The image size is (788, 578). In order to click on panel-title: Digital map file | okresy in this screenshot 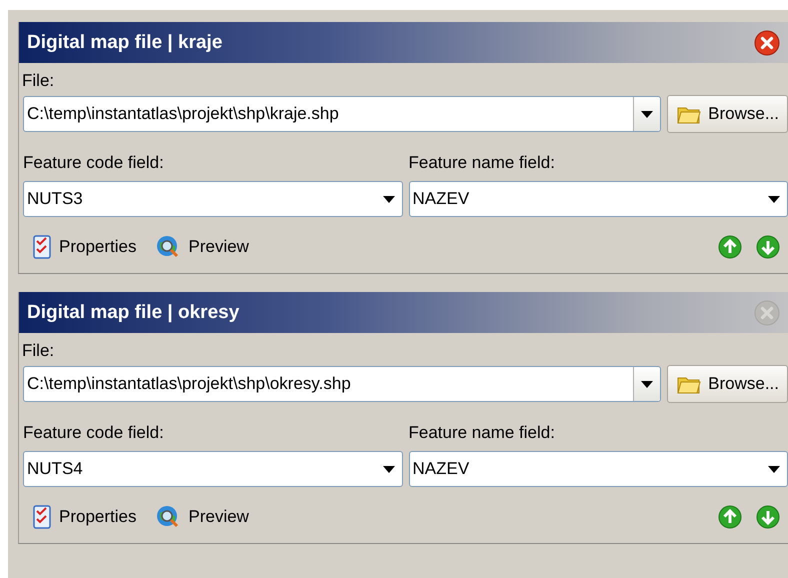, I will do `click(133, 313)`.